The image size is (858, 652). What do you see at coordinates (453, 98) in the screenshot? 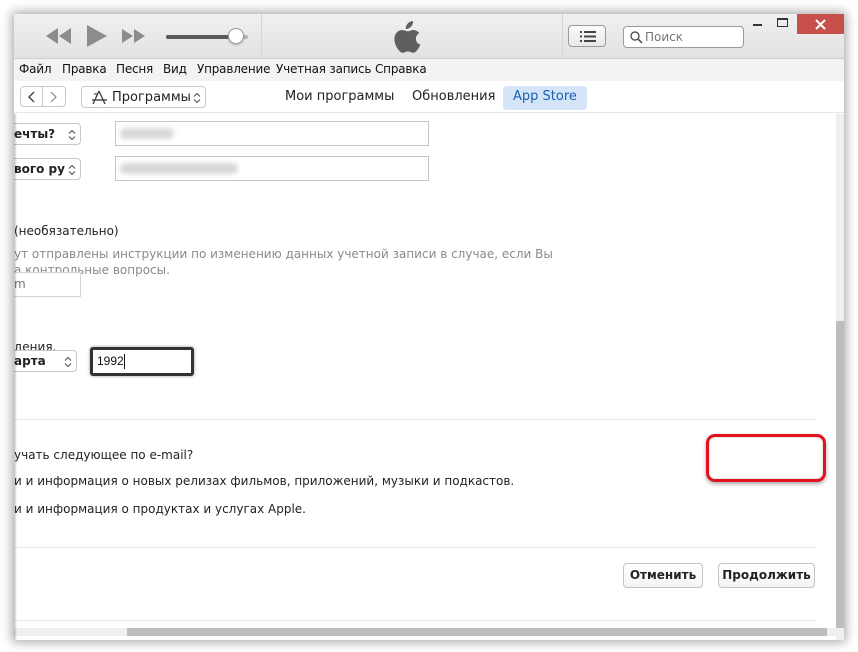
I see `tab-updates: Обновления` at bounding box center [453, 98].